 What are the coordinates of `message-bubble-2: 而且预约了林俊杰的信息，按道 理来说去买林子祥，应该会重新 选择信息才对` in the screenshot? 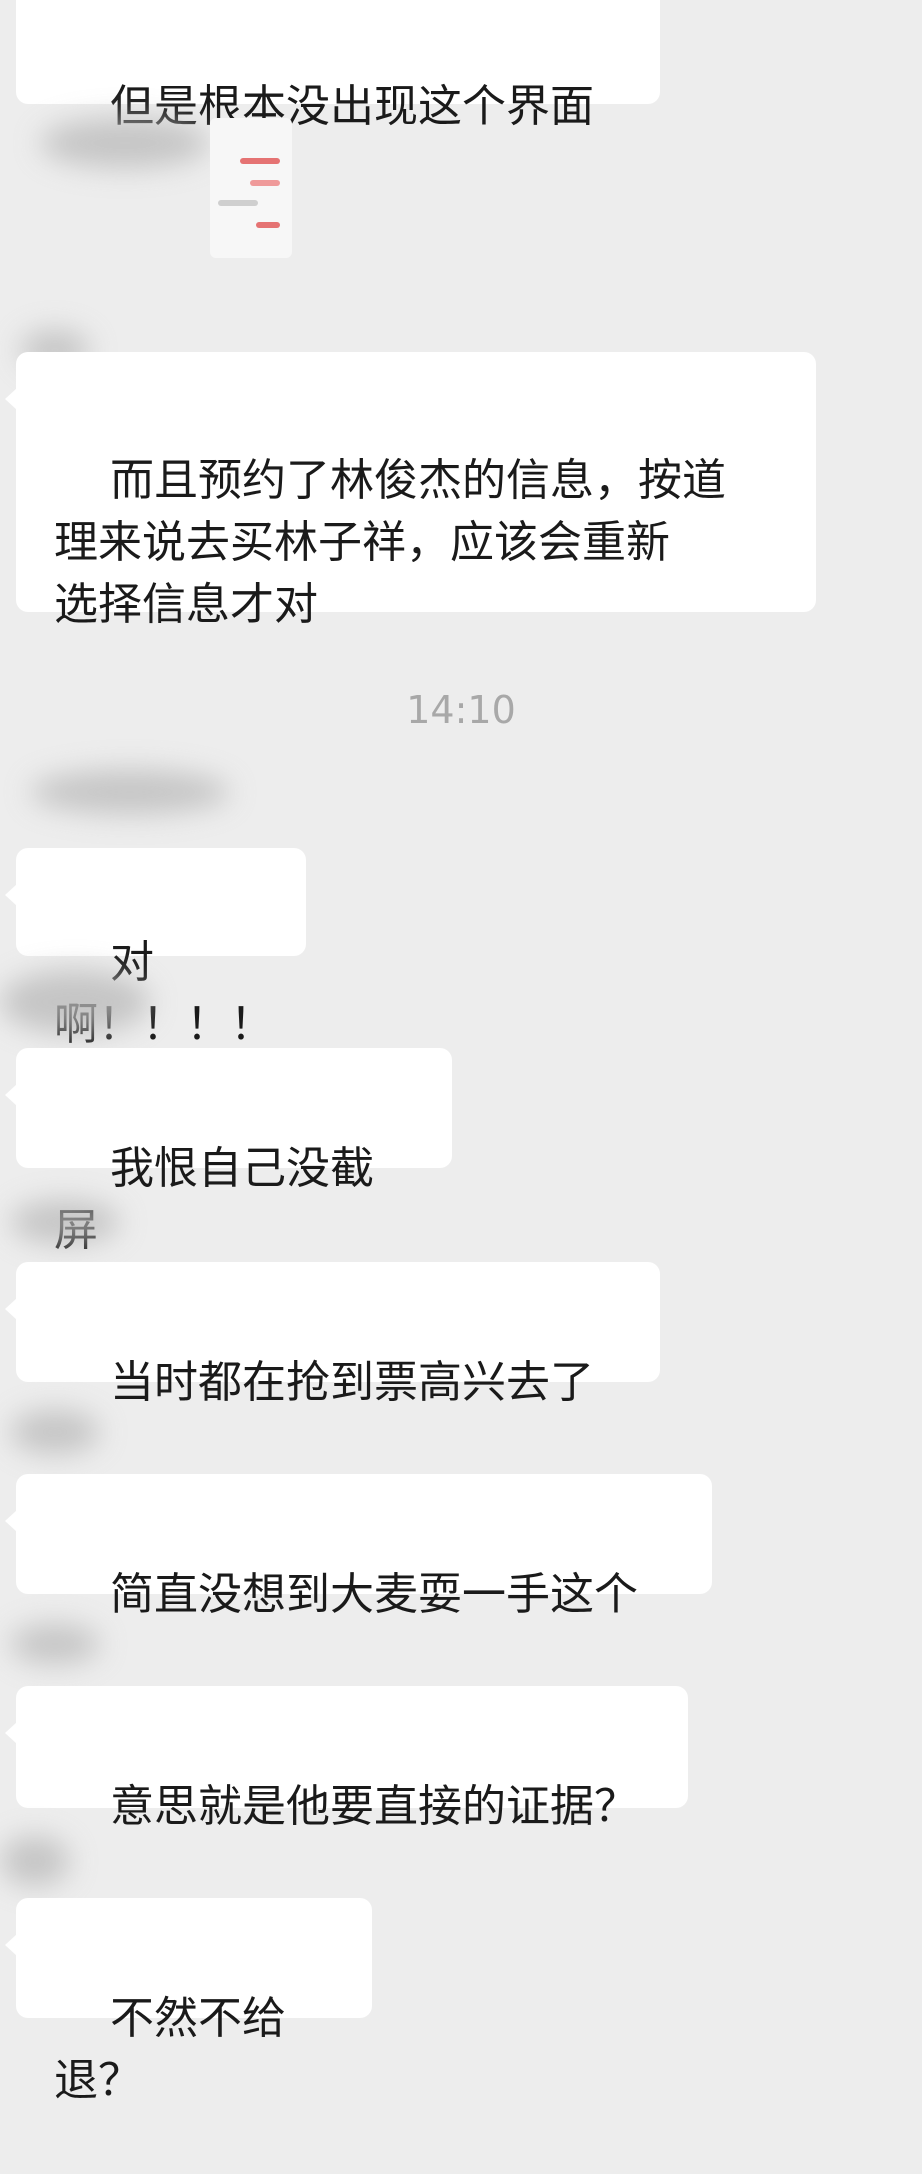 It's located at (410, 491).